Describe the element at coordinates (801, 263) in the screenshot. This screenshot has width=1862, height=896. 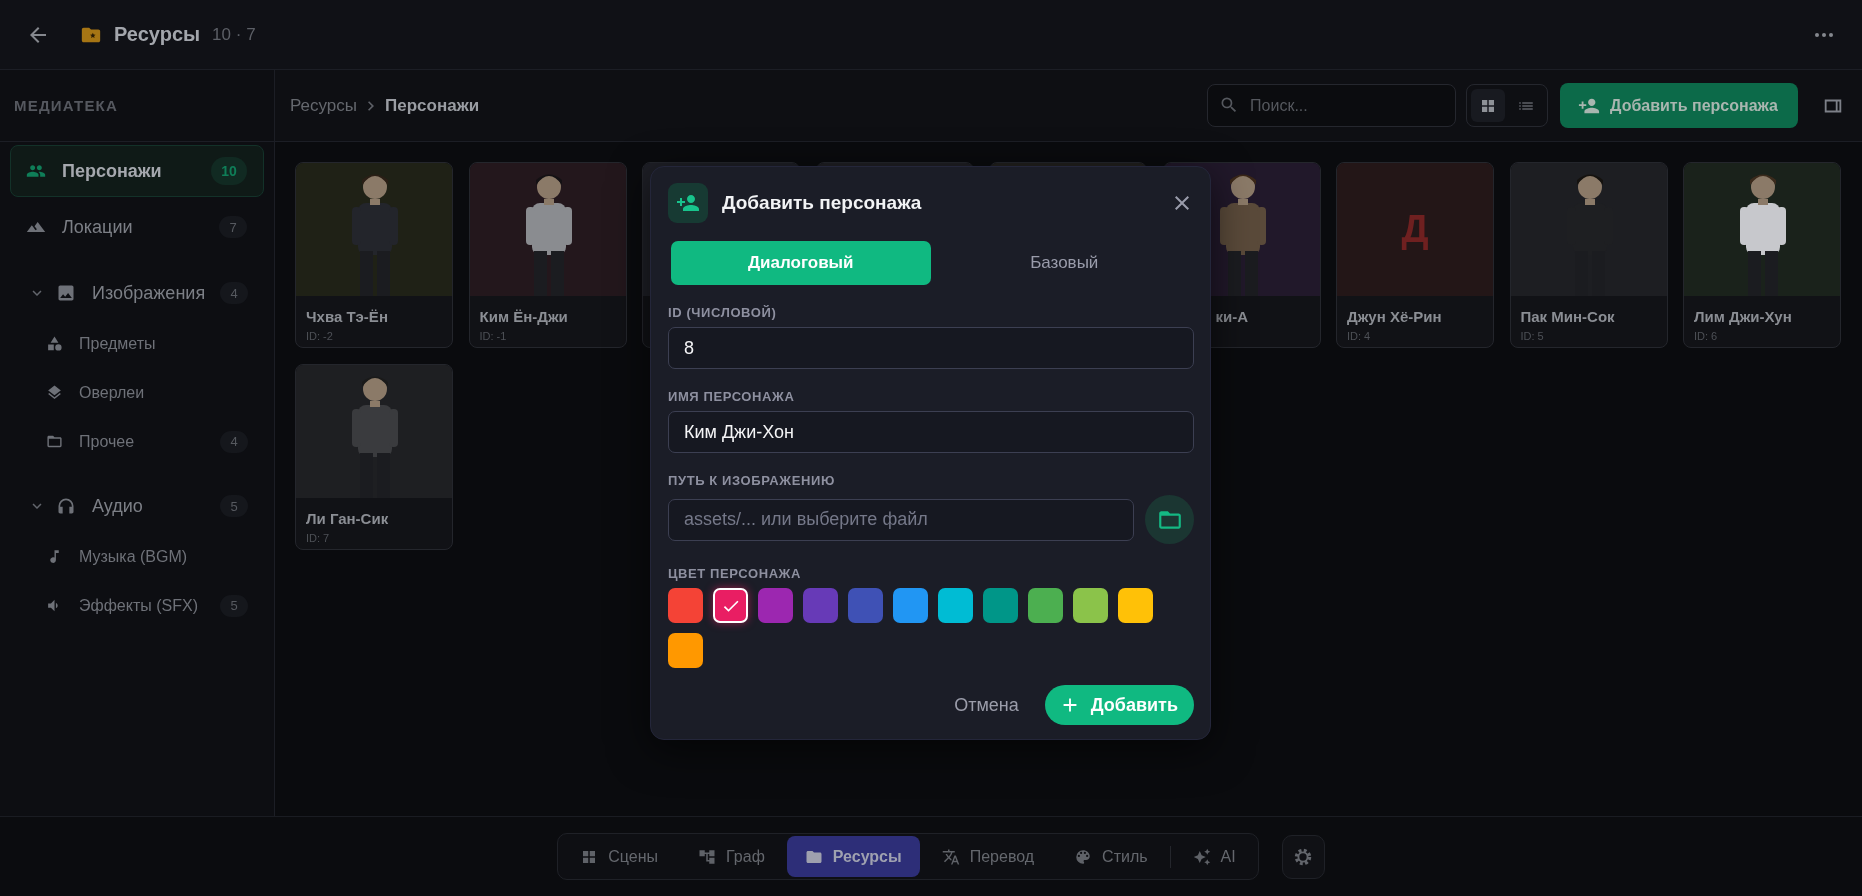
I see `mode-tab: Диалоговый` at that location.